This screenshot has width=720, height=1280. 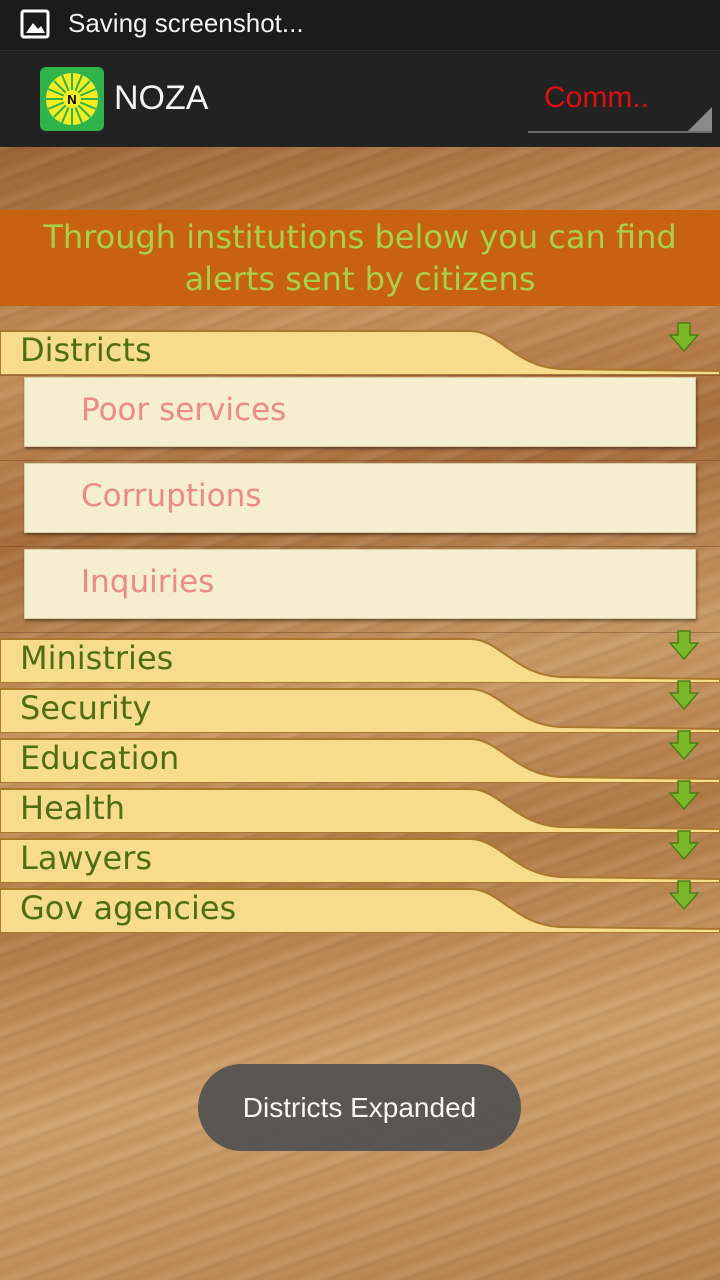 What do you see at coordinates (360, 756) in the screenshot?
I see `group-header-education: Education` at bounding box center [360, 756].